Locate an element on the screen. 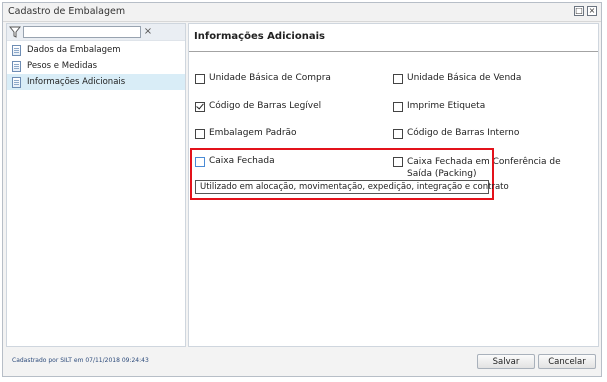 This screenshot has width=607, height=382. save-button: Salvar is located at coordinates (506, 361).